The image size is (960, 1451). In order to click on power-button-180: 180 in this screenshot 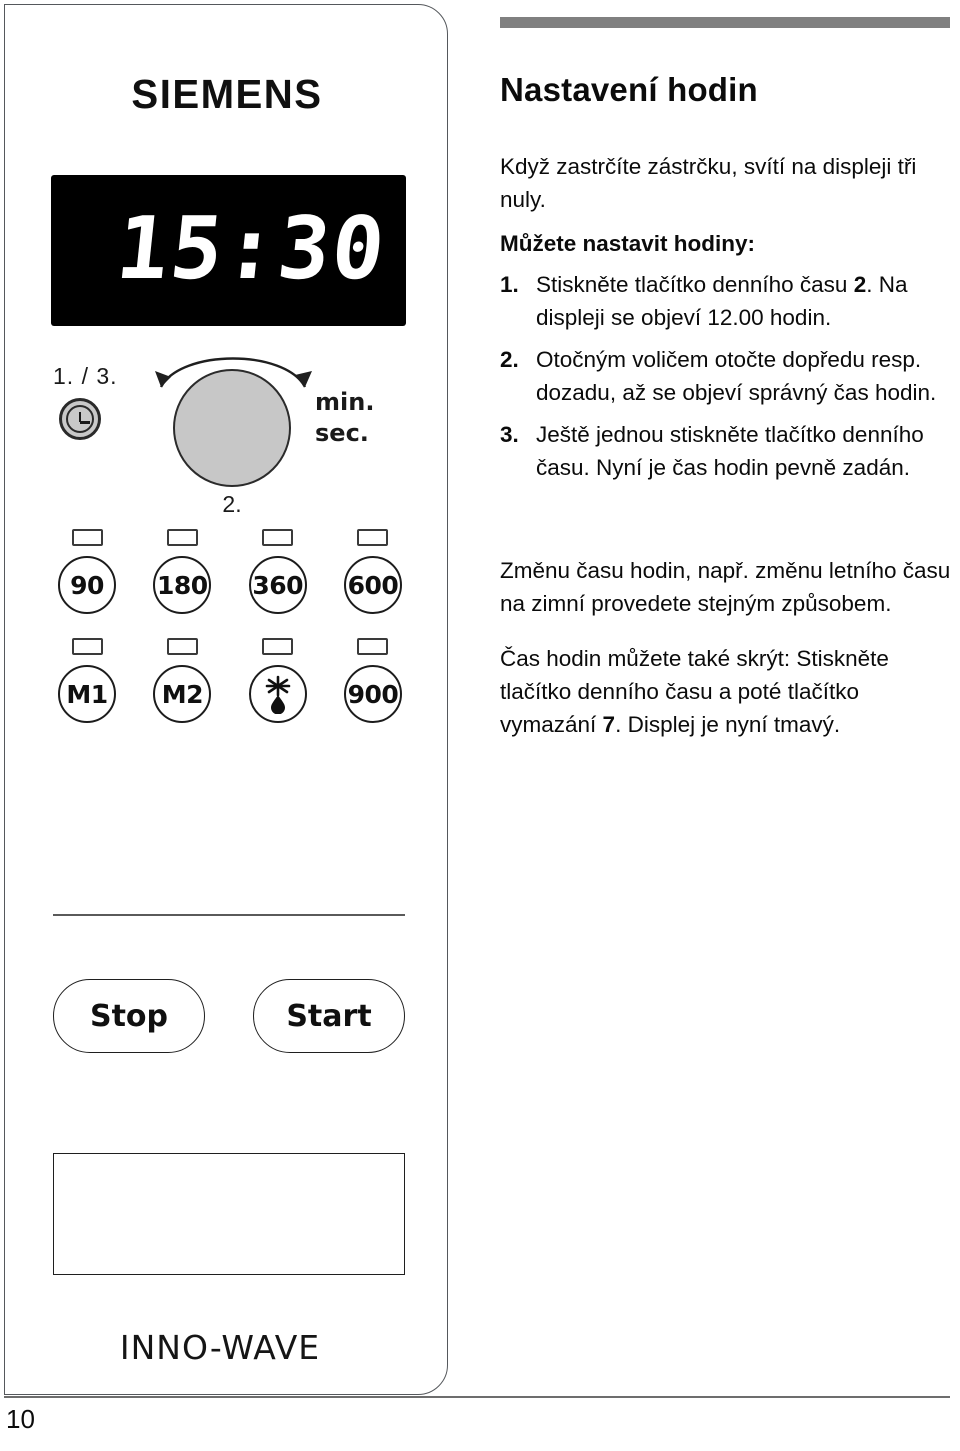, I will do `click(182, 585)`.